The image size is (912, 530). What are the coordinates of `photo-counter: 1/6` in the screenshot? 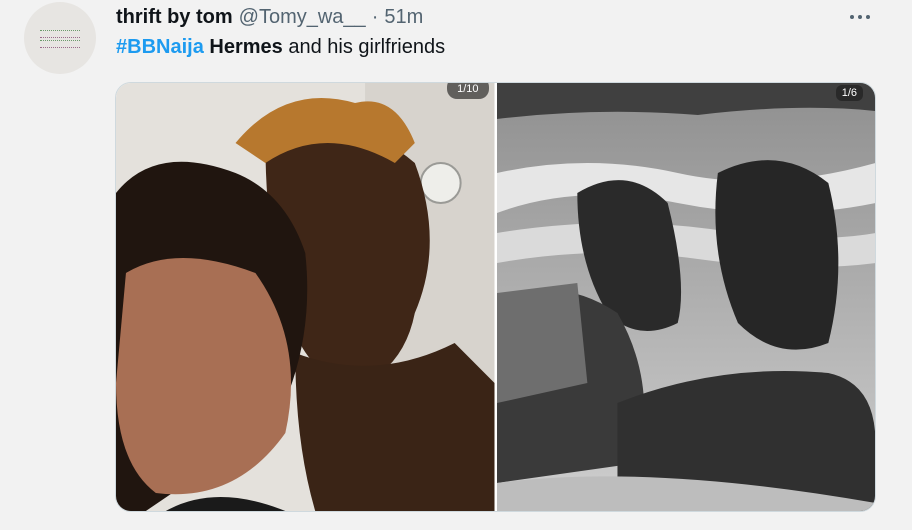 It's located at (849, 93).